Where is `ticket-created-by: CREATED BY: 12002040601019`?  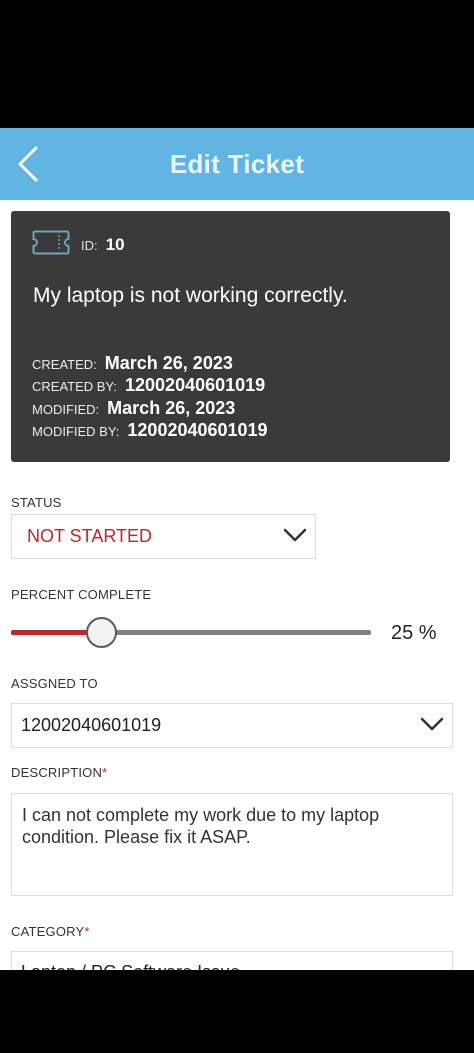
ticket-created-by: CREATED BY: 12002040601019 is located at coordinates (148, 385).